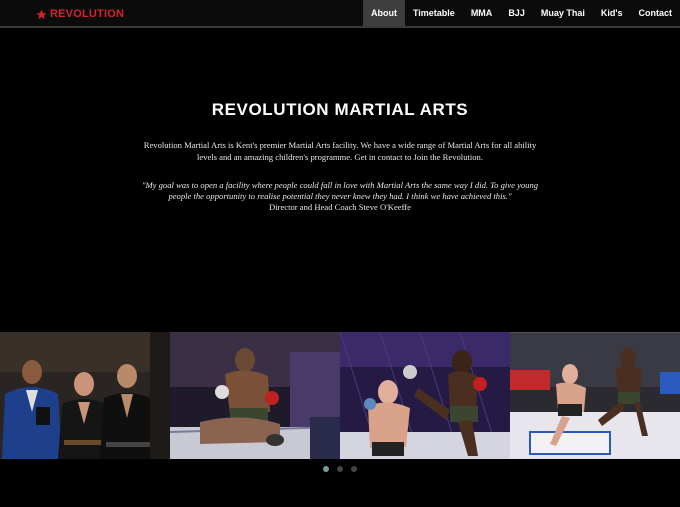 The height and width of the screenshot is (507, 680). Describe the element at coordinates (340, 207) in the screenshot. I see `quote-attribution: Director and Head Coach Steve O'Keeffe` at that location.